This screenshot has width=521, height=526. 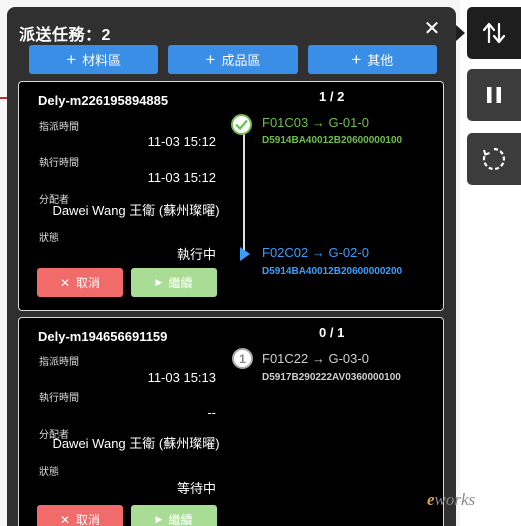 I want to click on exec-time-value: 11-03 15:12, so click(x=181, y=177).